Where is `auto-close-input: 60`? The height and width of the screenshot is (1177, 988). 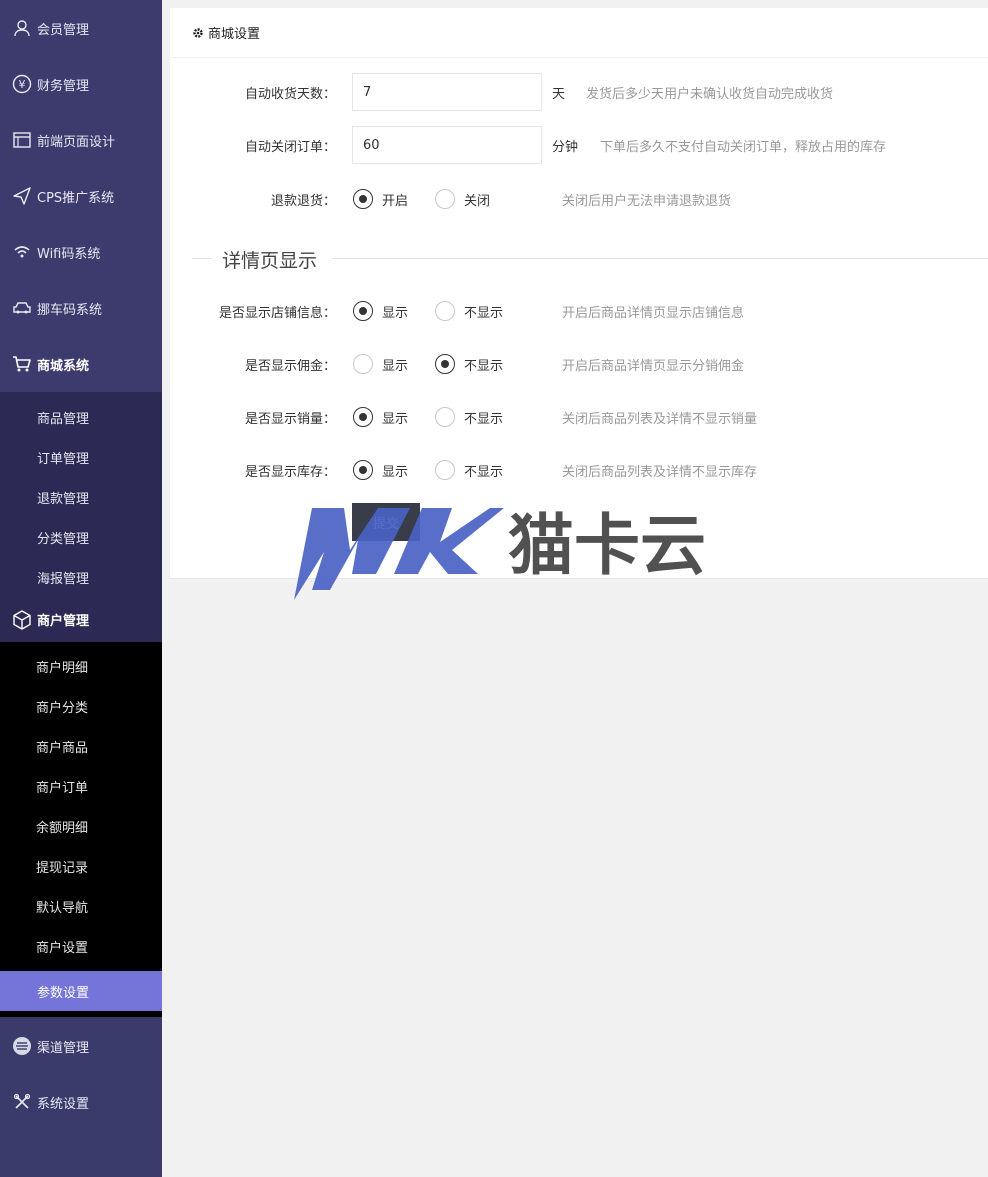
auto-close-input: 60 is located at coordinates (447, 145).